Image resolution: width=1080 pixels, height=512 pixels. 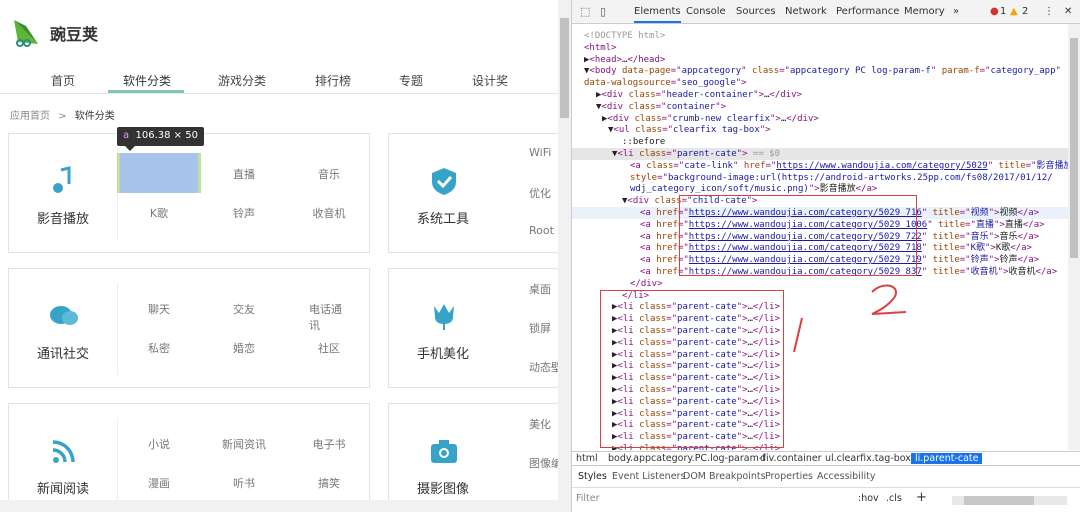 I want to click on nav-home: 首页, so click(x=63, y=80).